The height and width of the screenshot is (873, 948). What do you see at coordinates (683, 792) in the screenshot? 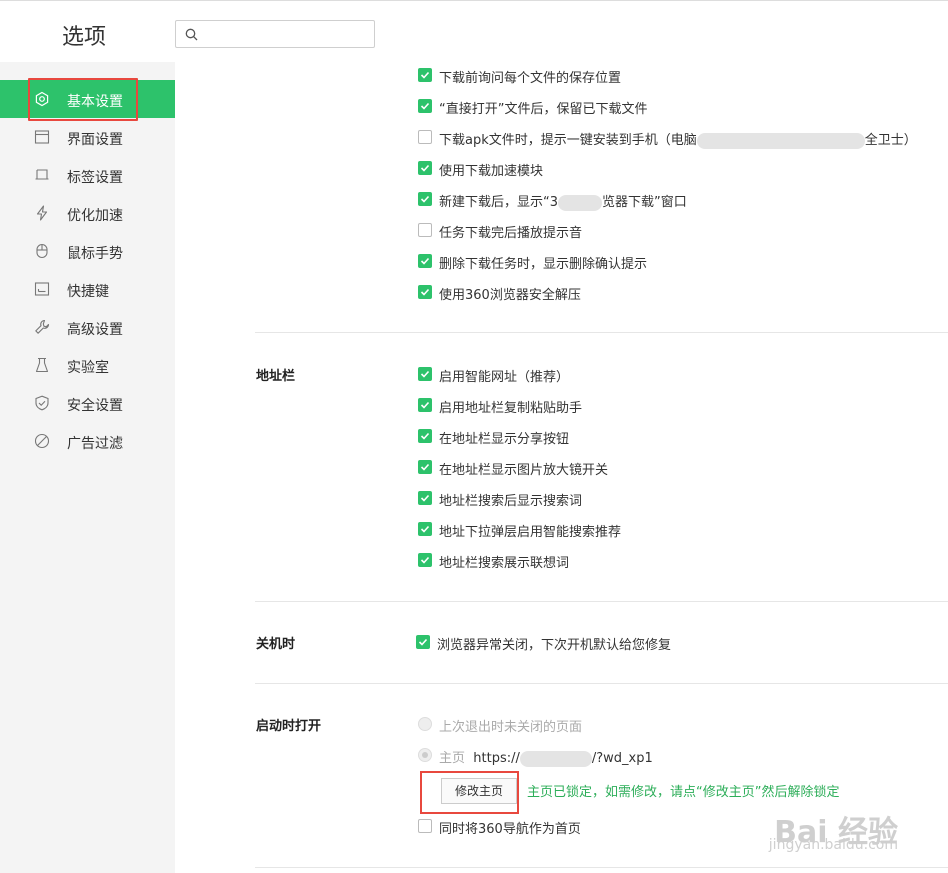
I see `home-locked-note: 主页已锁定，如需修改，请点“修改主页”然后解除锁定` at bounding box center [683, 792].